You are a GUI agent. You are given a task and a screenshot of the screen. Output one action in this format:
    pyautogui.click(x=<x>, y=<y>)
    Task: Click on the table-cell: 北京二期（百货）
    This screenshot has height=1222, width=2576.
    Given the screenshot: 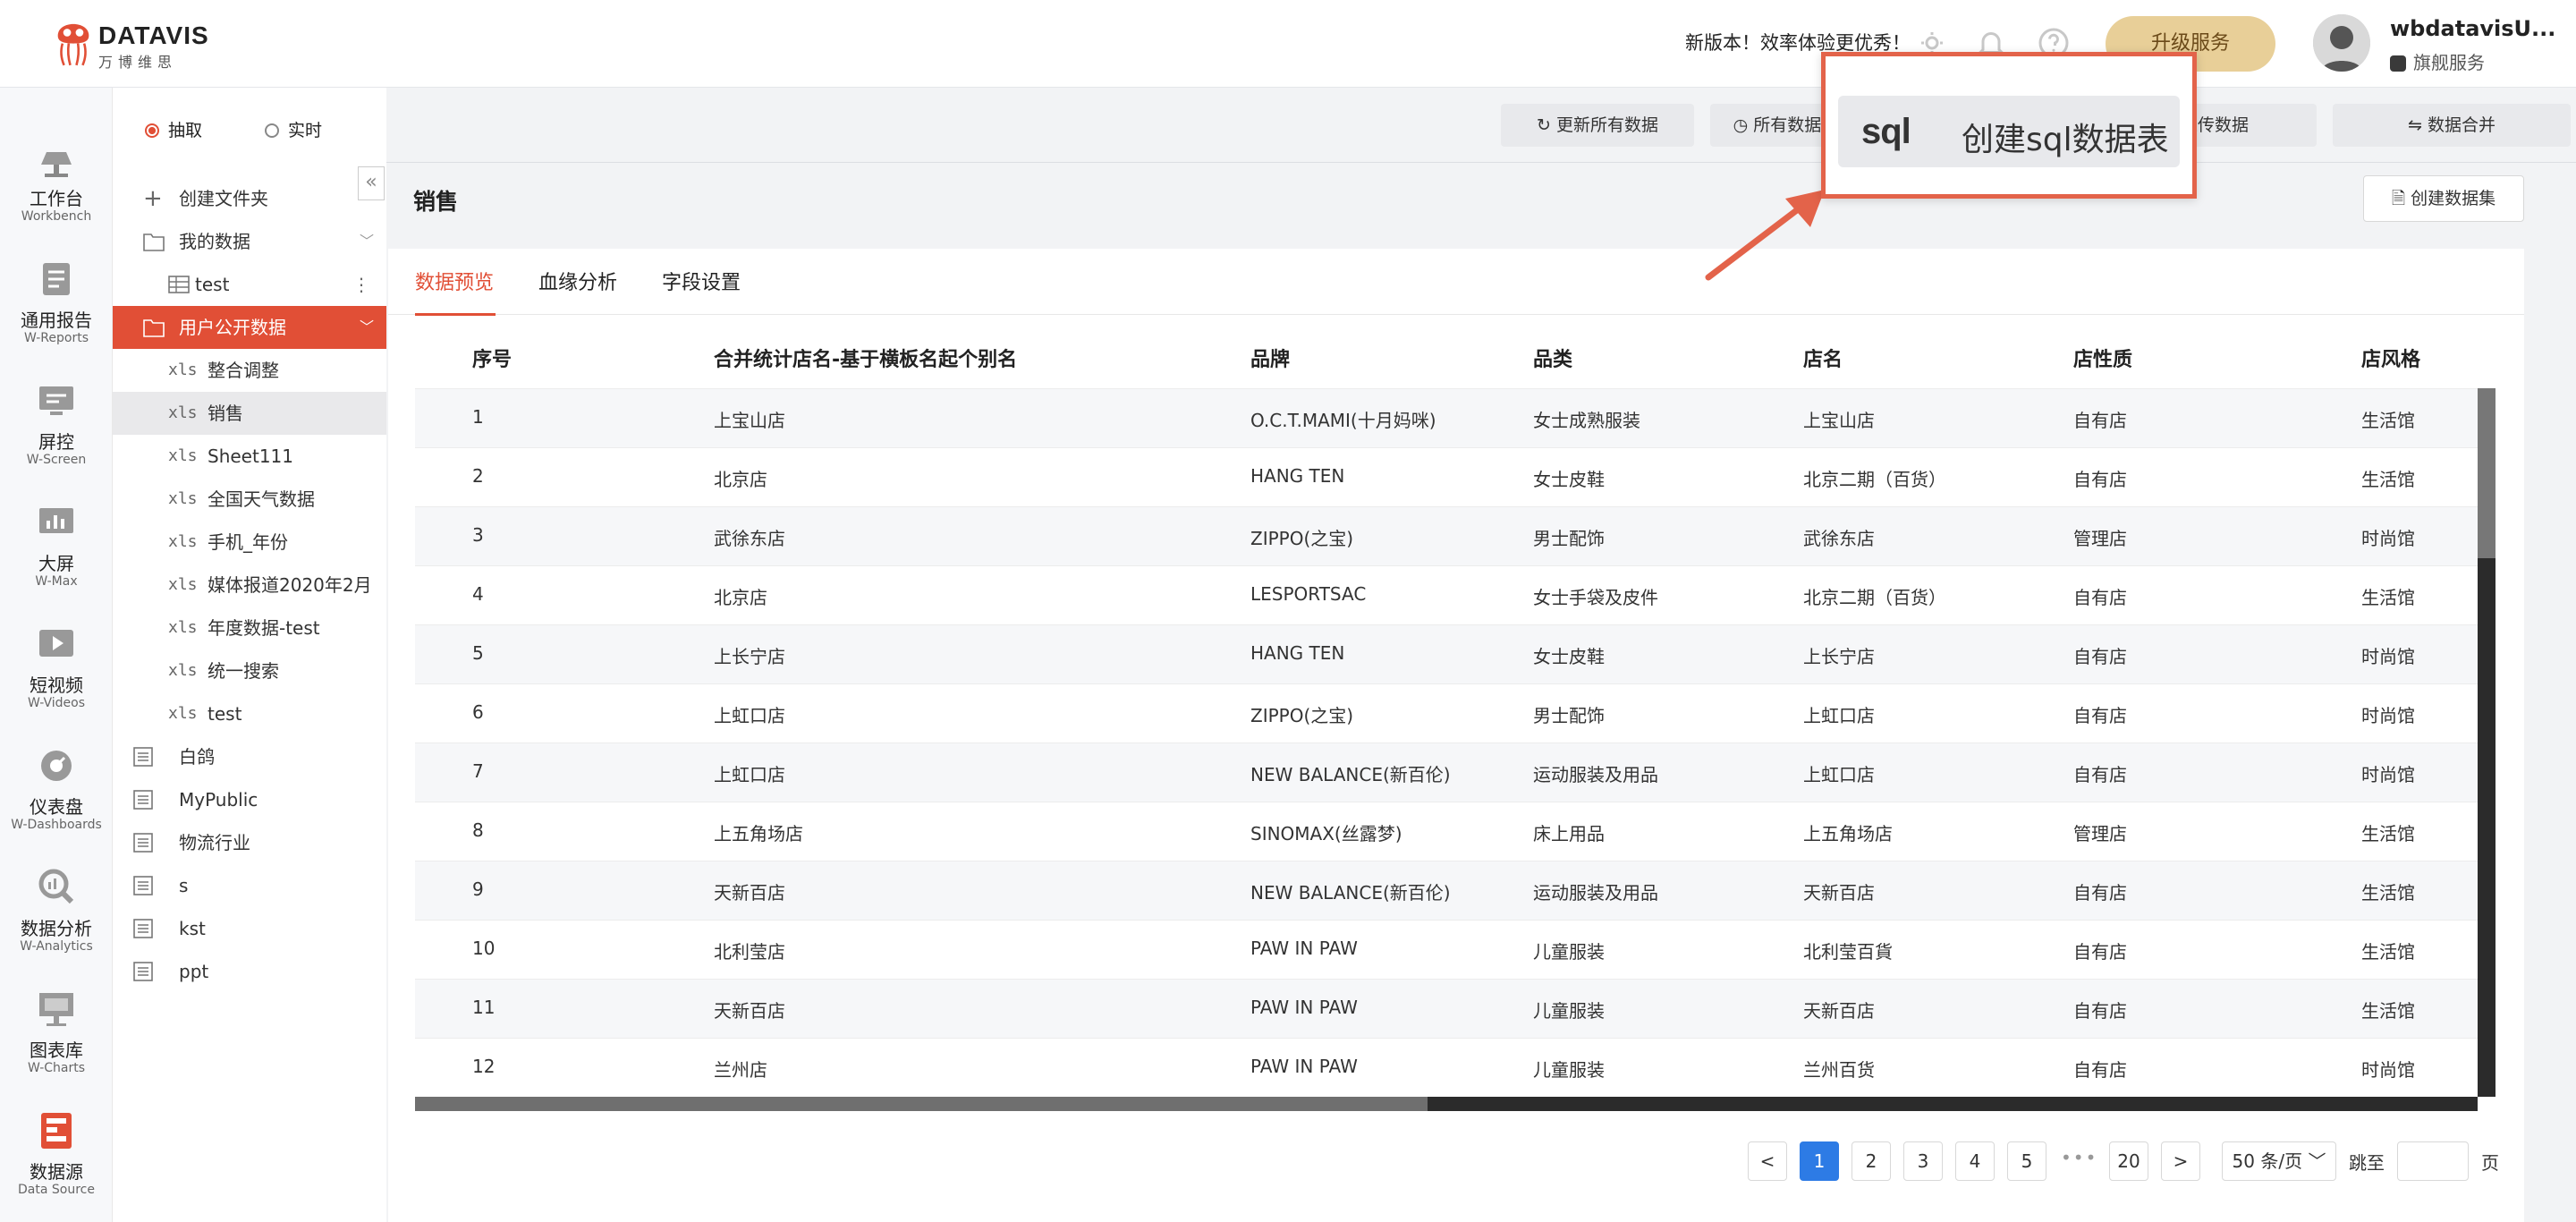 What is the action you would take?
    pyautogui.click(x=1874, y=479)
    